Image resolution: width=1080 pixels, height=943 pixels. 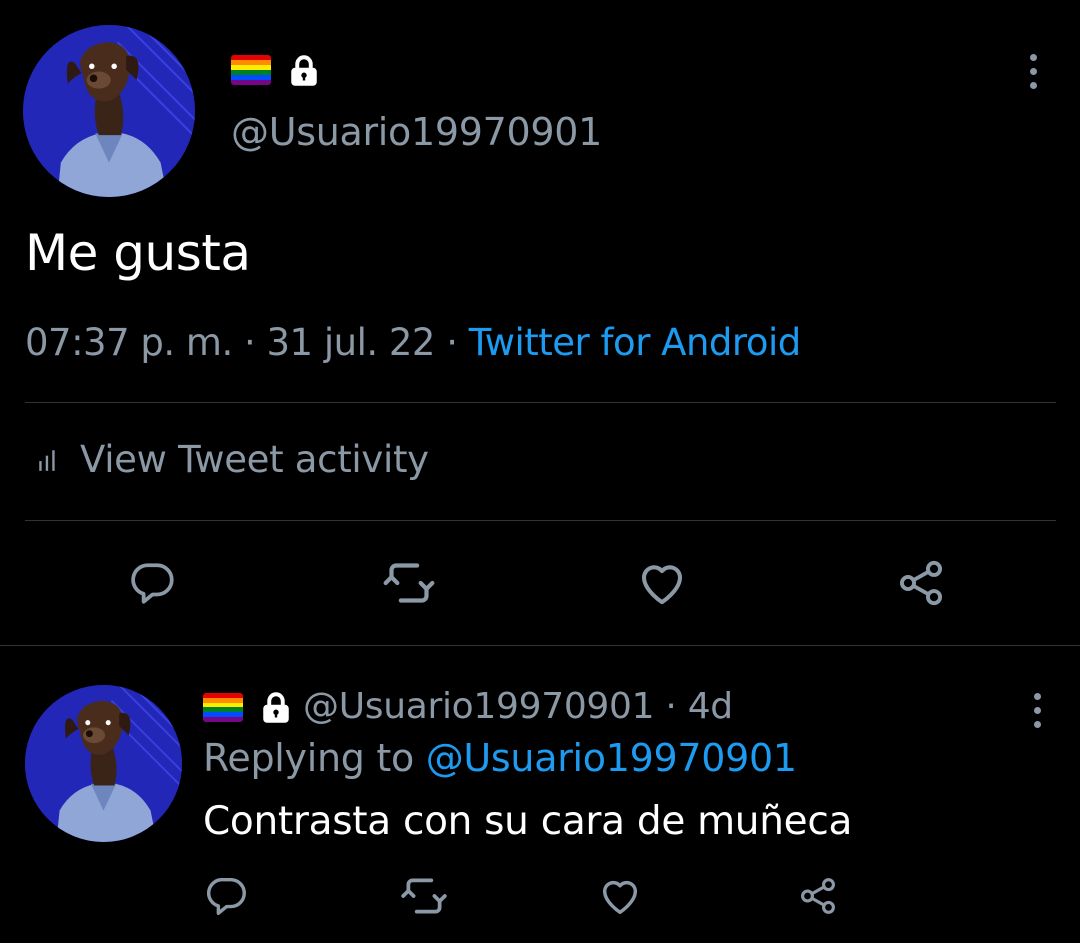 What do you see at coordinates (416, 132) in the screenshot?
I see `main-handle: @Usuario19970901` at bounding box center [416, 132].